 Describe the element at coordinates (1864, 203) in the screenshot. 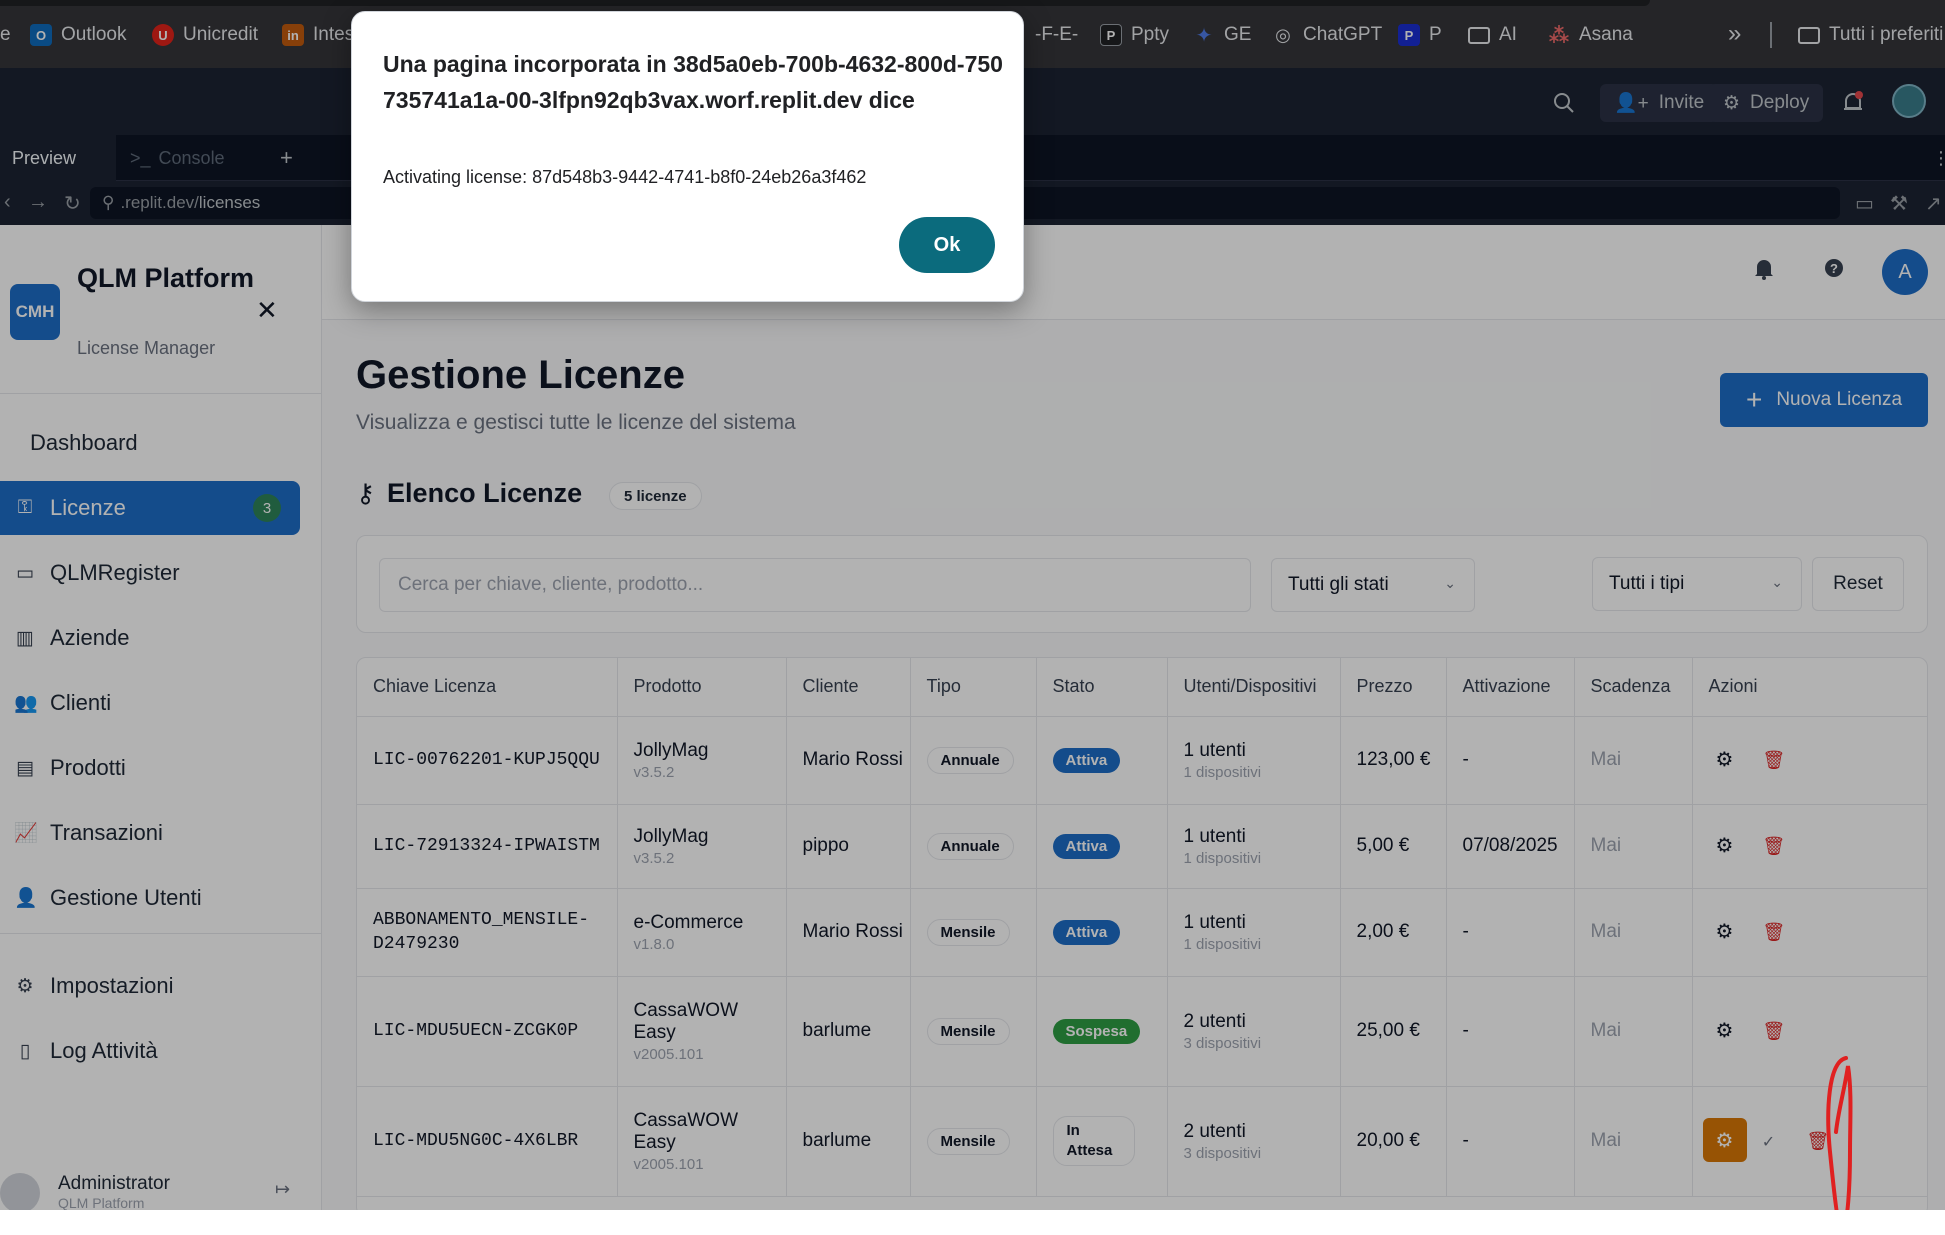

I see `devices-icon: ▭` at that location.